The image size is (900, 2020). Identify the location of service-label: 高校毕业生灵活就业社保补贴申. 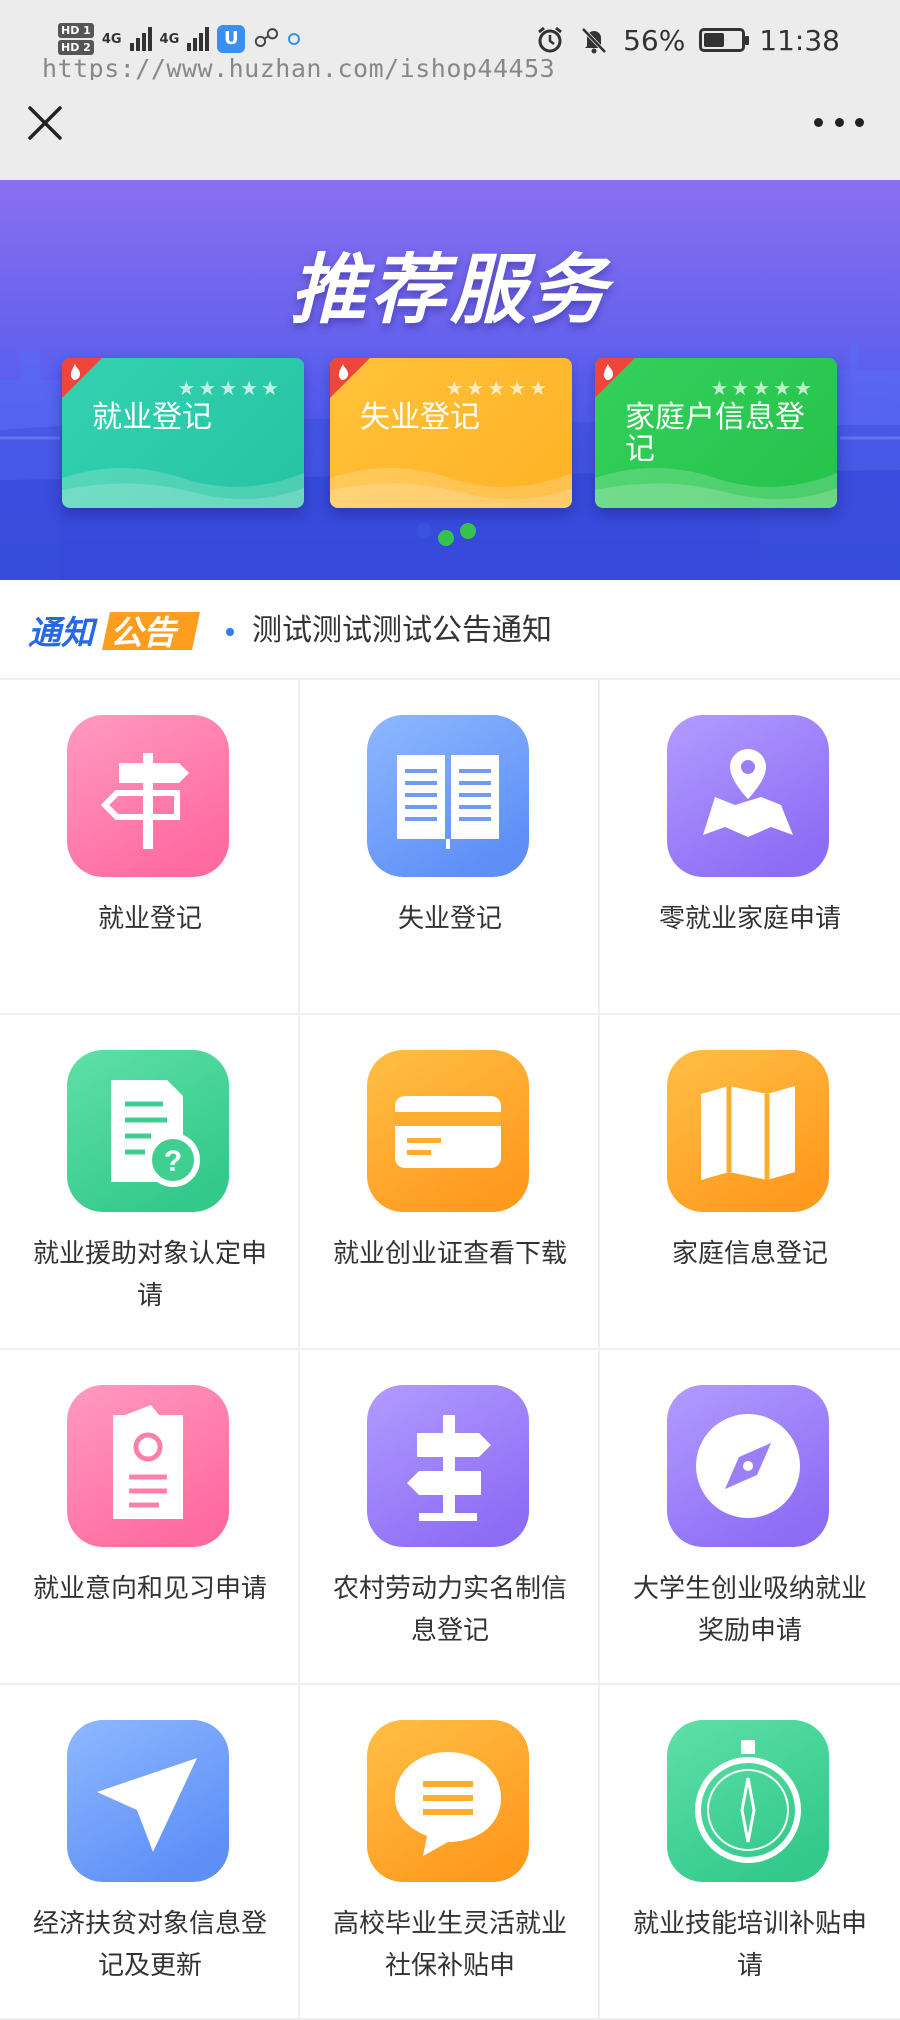
(449, 1945).